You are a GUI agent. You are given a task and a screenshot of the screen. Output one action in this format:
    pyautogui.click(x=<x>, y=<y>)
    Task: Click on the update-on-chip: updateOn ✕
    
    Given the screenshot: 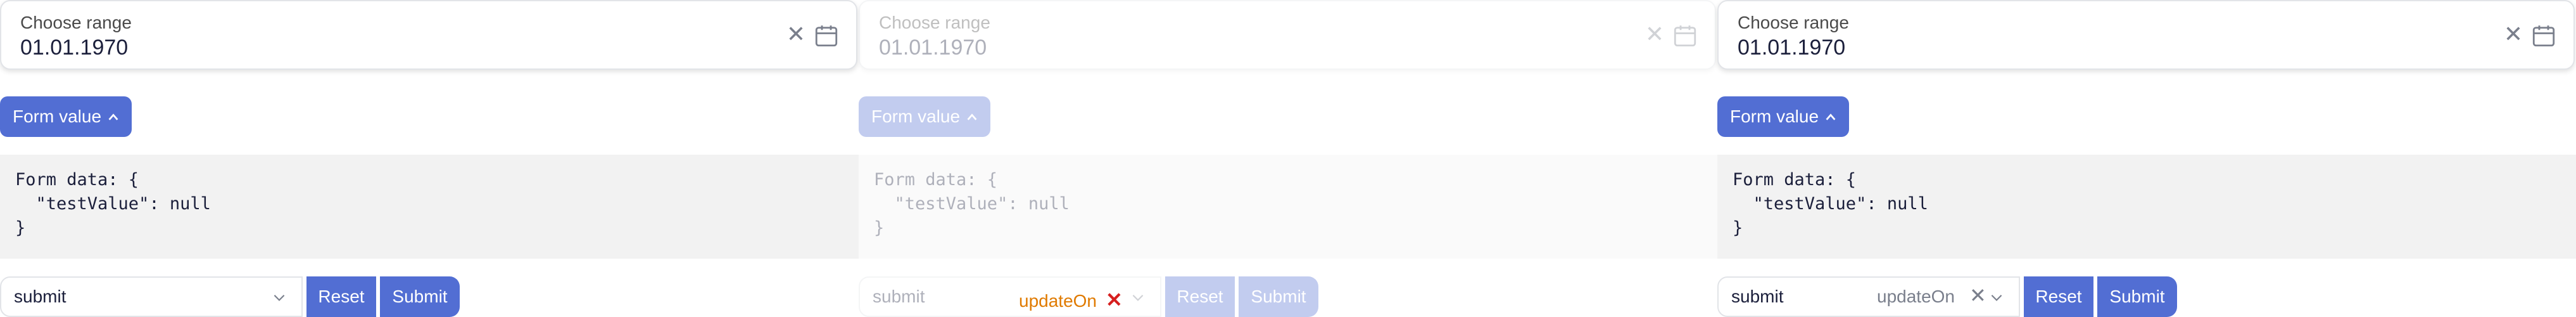 What is the action you would take?
    pyautogui.click(x=1071, y=300)
    